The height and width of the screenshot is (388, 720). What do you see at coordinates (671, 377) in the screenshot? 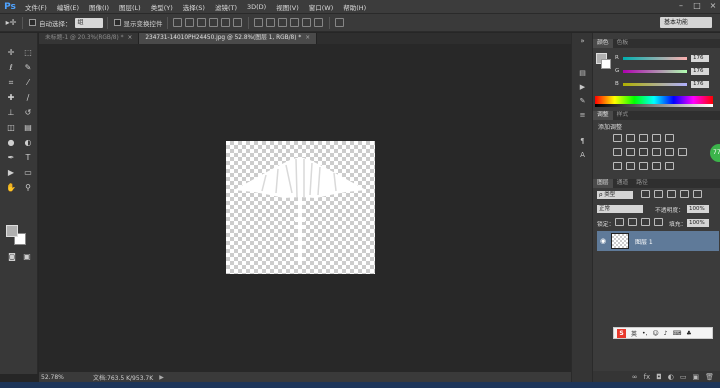
I see `new-adjustment-icon: ◐` at bounding box center [671, 377].